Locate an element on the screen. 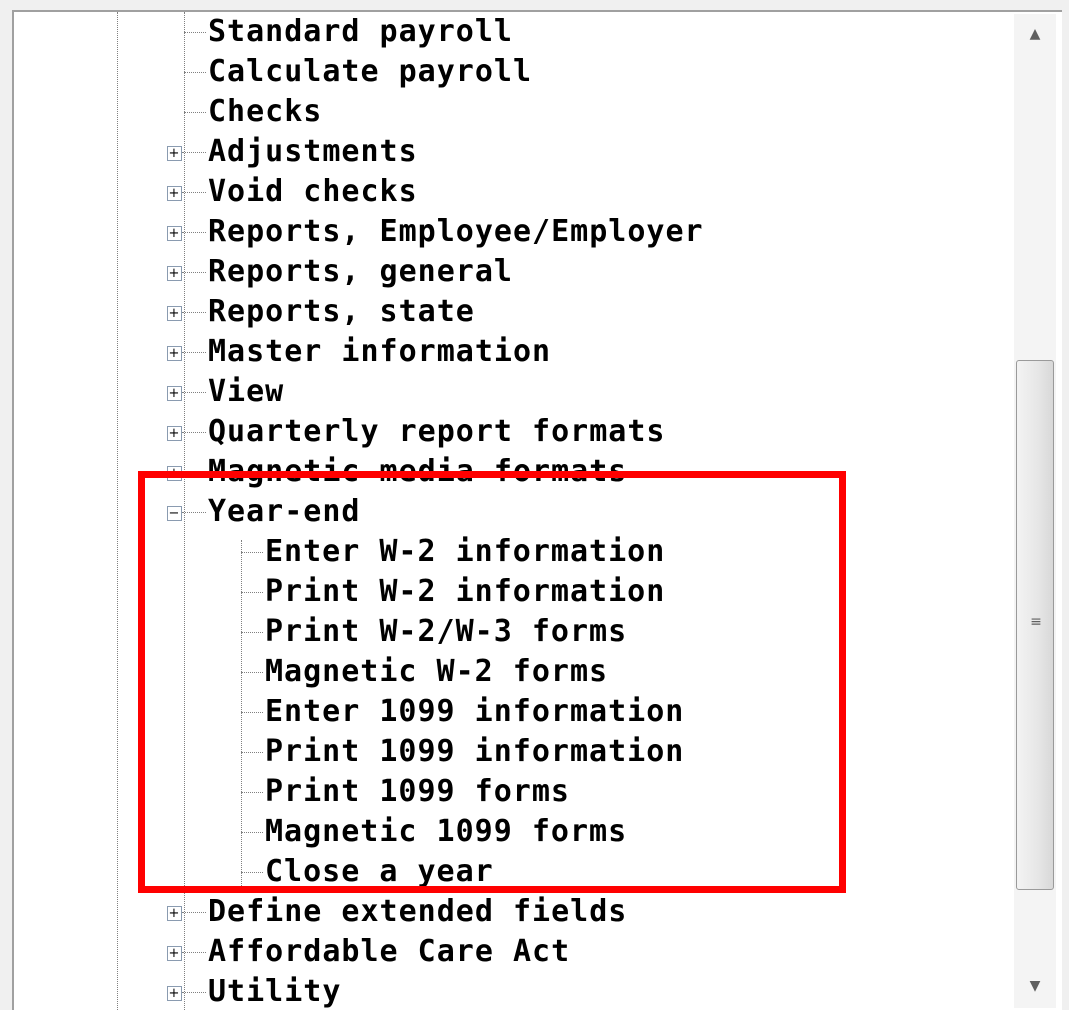 The height and width of the screenshot is (1010, 1069). tree-item-label: Magnetic 1099 forms is located at coordinates (446, 831).